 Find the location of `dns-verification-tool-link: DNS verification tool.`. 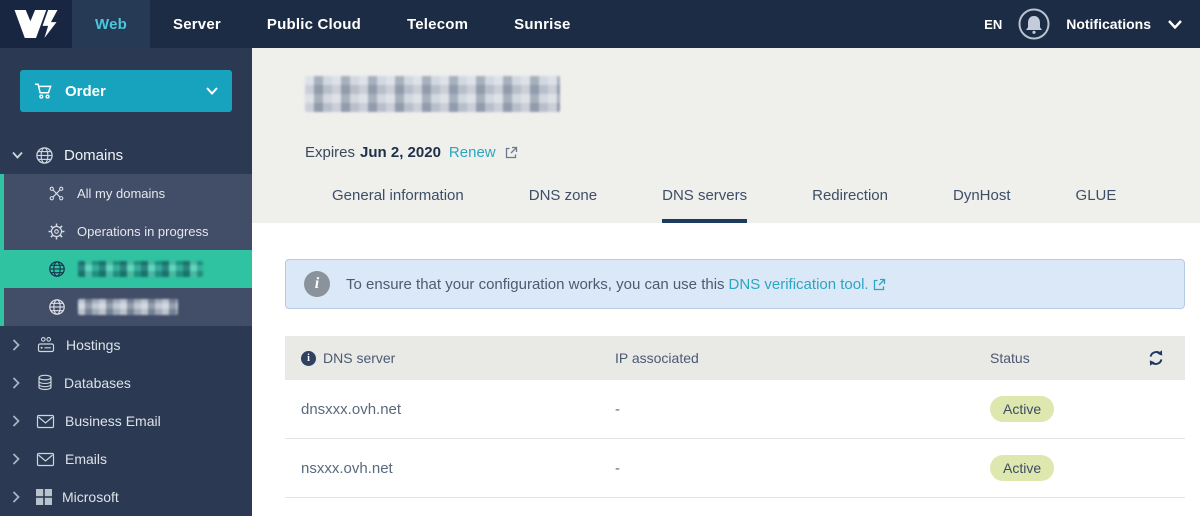

dns-verification-tool-link: DNS verification tool. is located at coordinates (799, 284).